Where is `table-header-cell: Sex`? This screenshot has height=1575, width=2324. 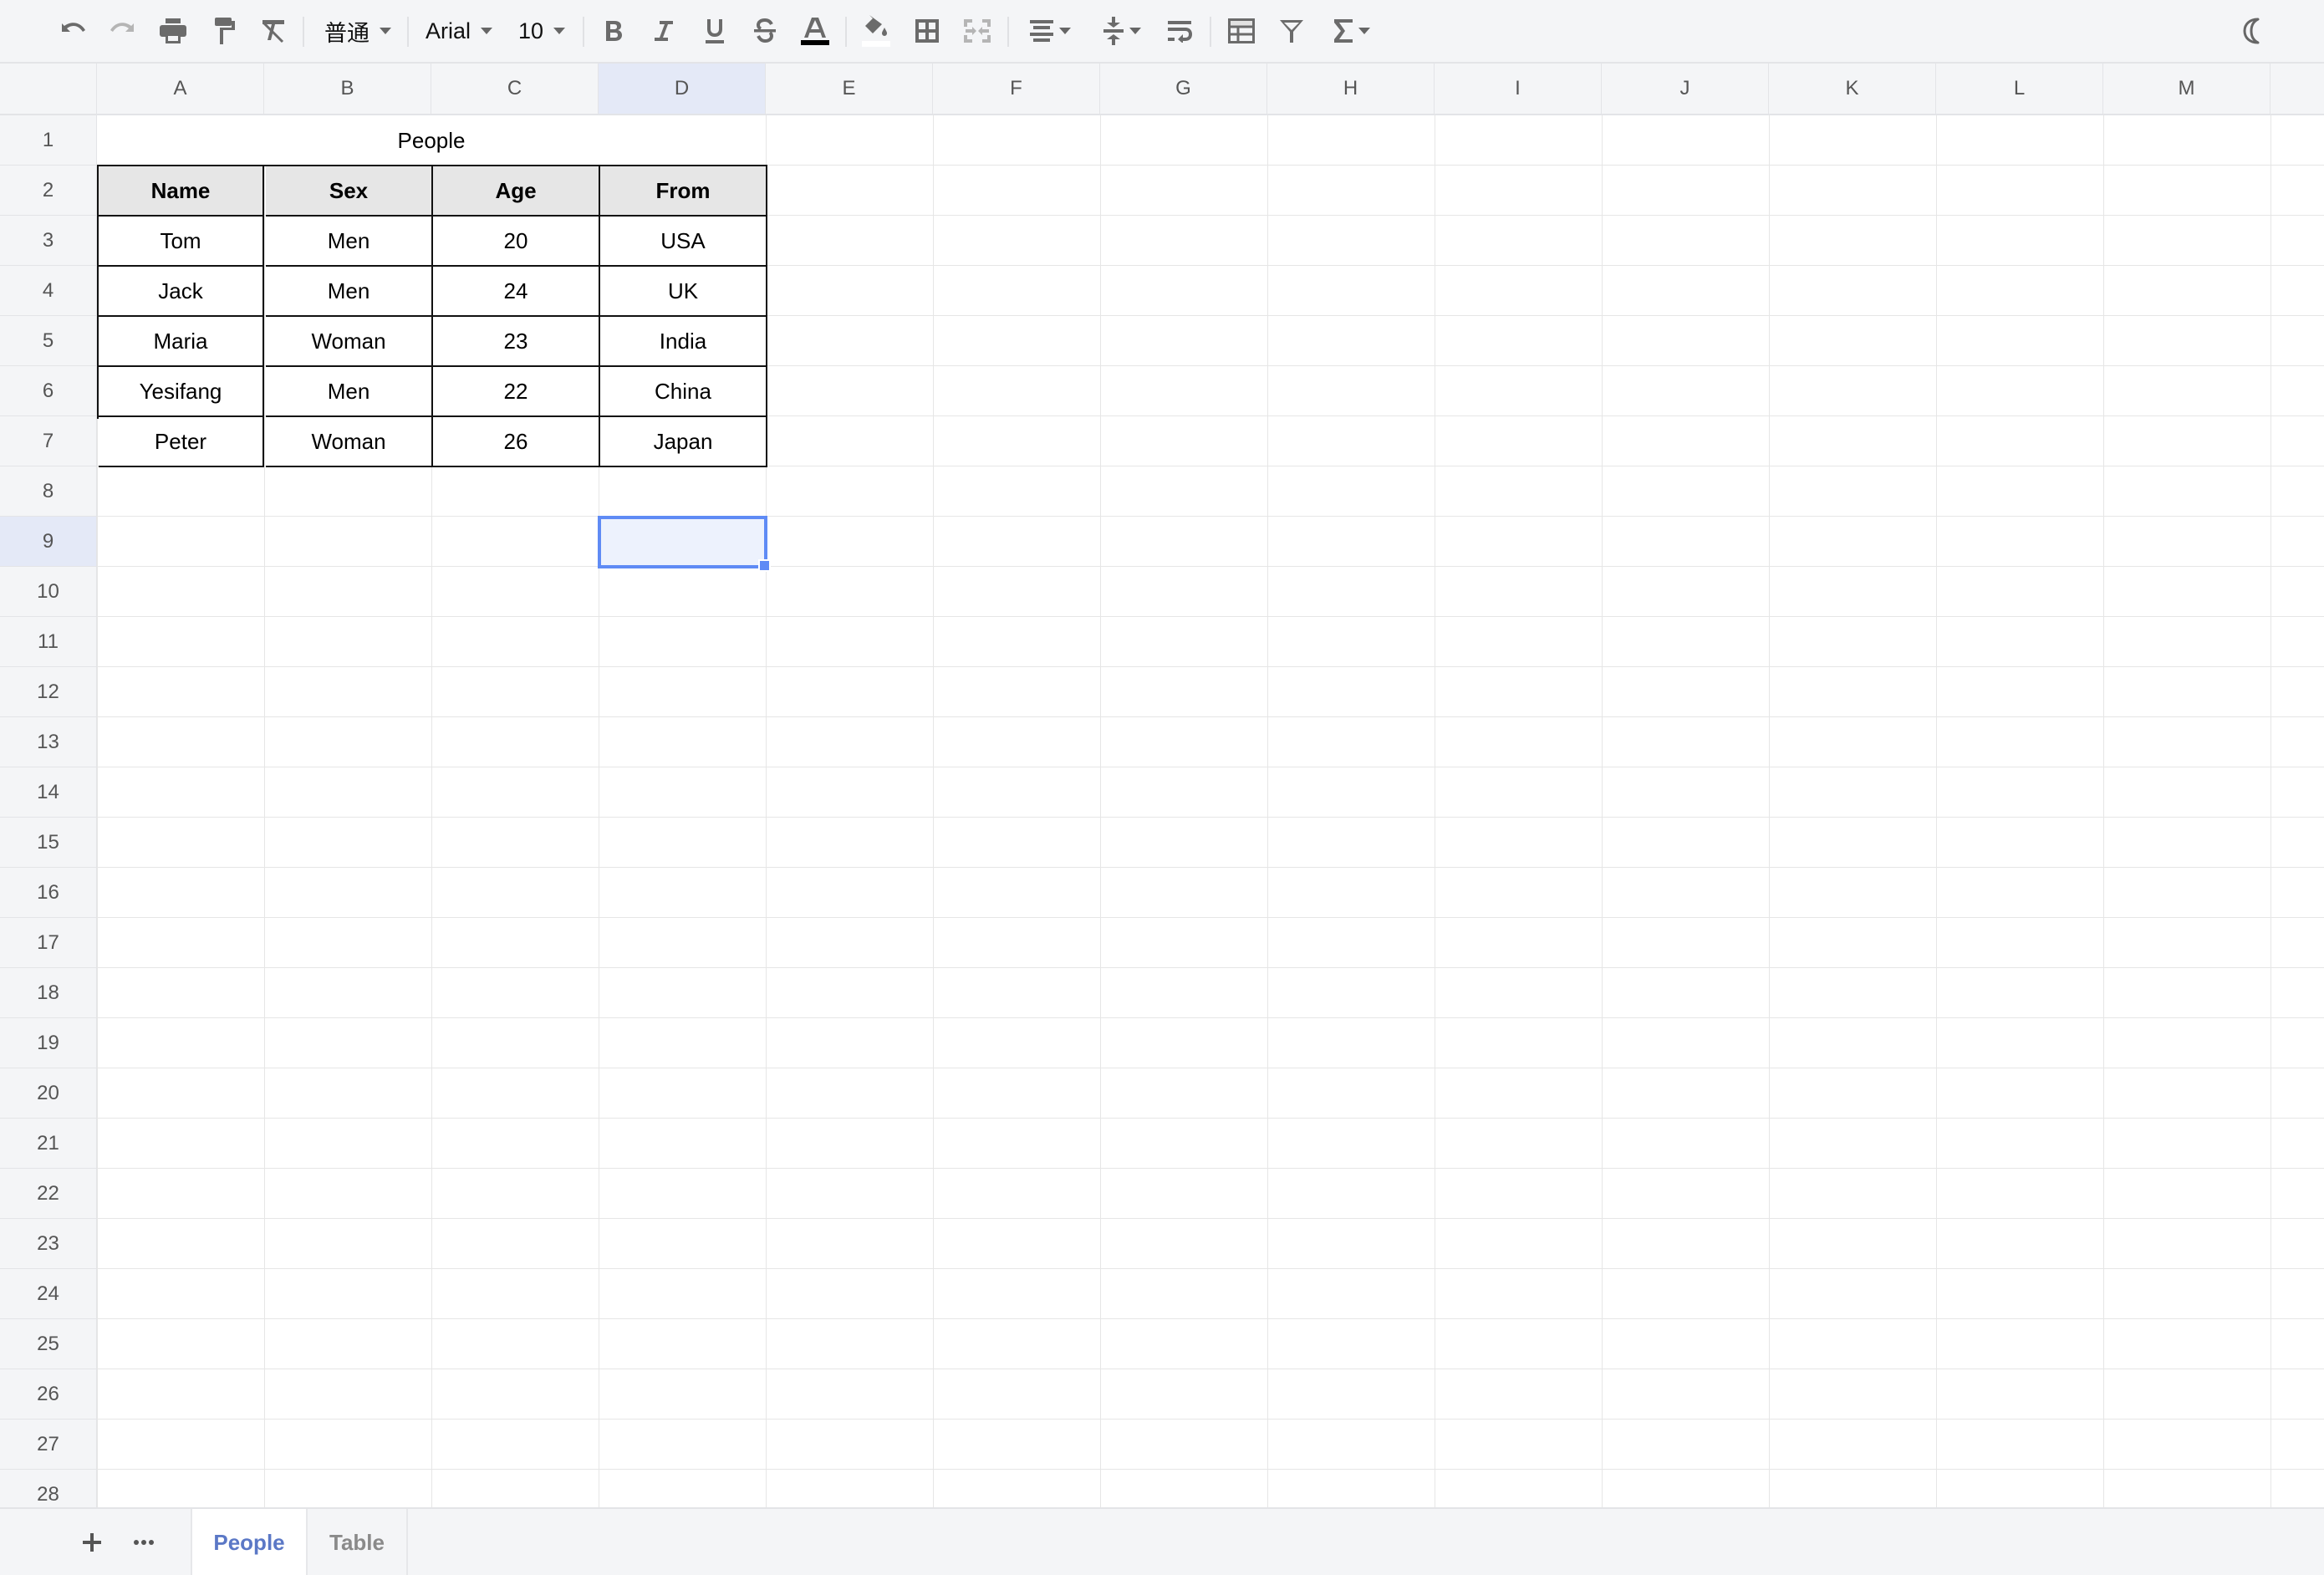
table-header-cell: Sex is located at coordinates (349, 191).